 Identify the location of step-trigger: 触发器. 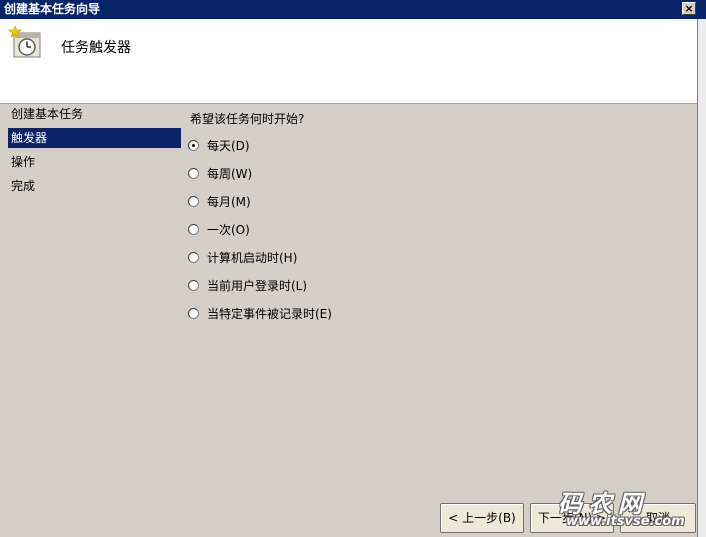
(94, 138).